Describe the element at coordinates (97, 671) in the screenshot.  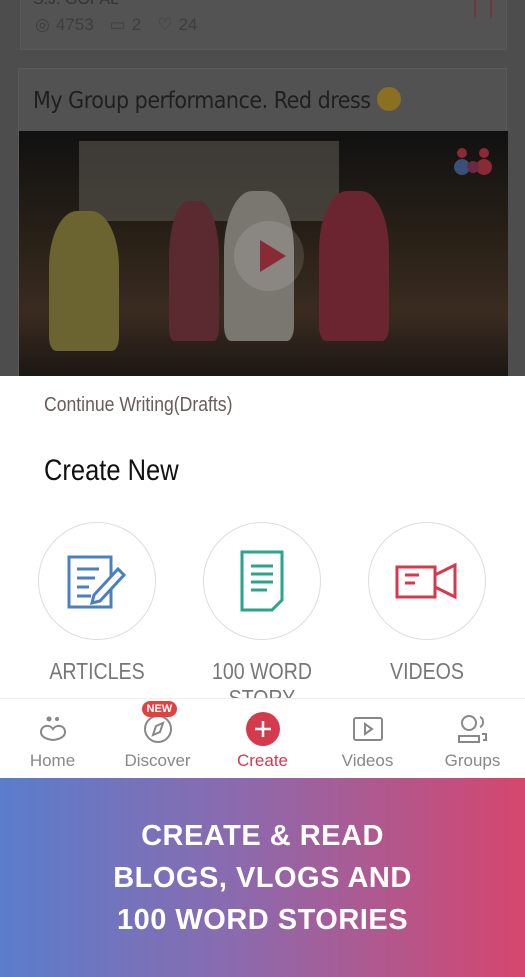
I see `option-label: ARTICLES` at that location.